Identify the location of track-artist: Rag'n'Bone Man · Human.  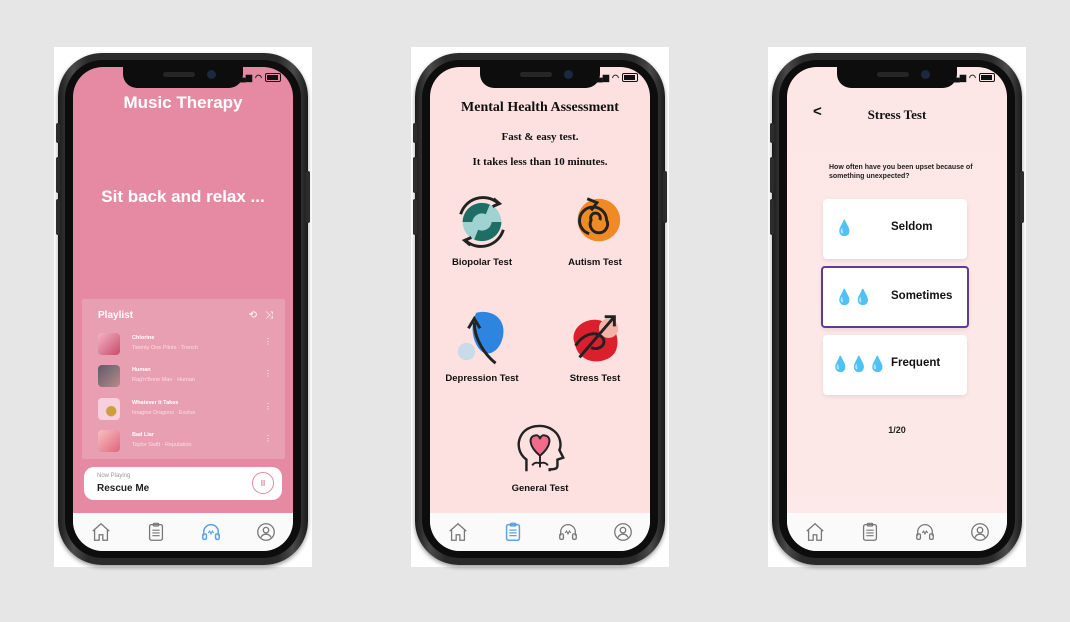
(163, 380).